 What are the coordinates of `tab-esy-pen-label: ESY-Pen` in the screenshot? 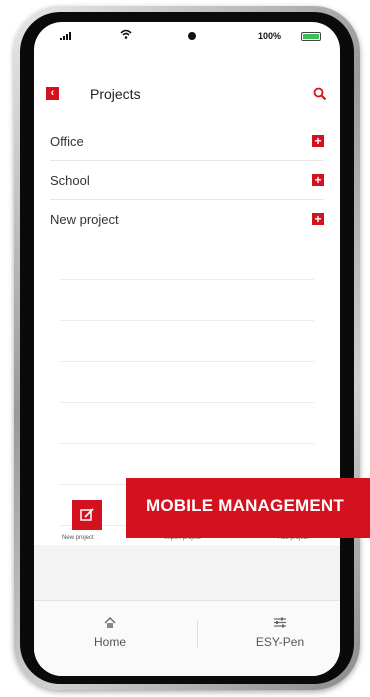 It's located at (280, 642).